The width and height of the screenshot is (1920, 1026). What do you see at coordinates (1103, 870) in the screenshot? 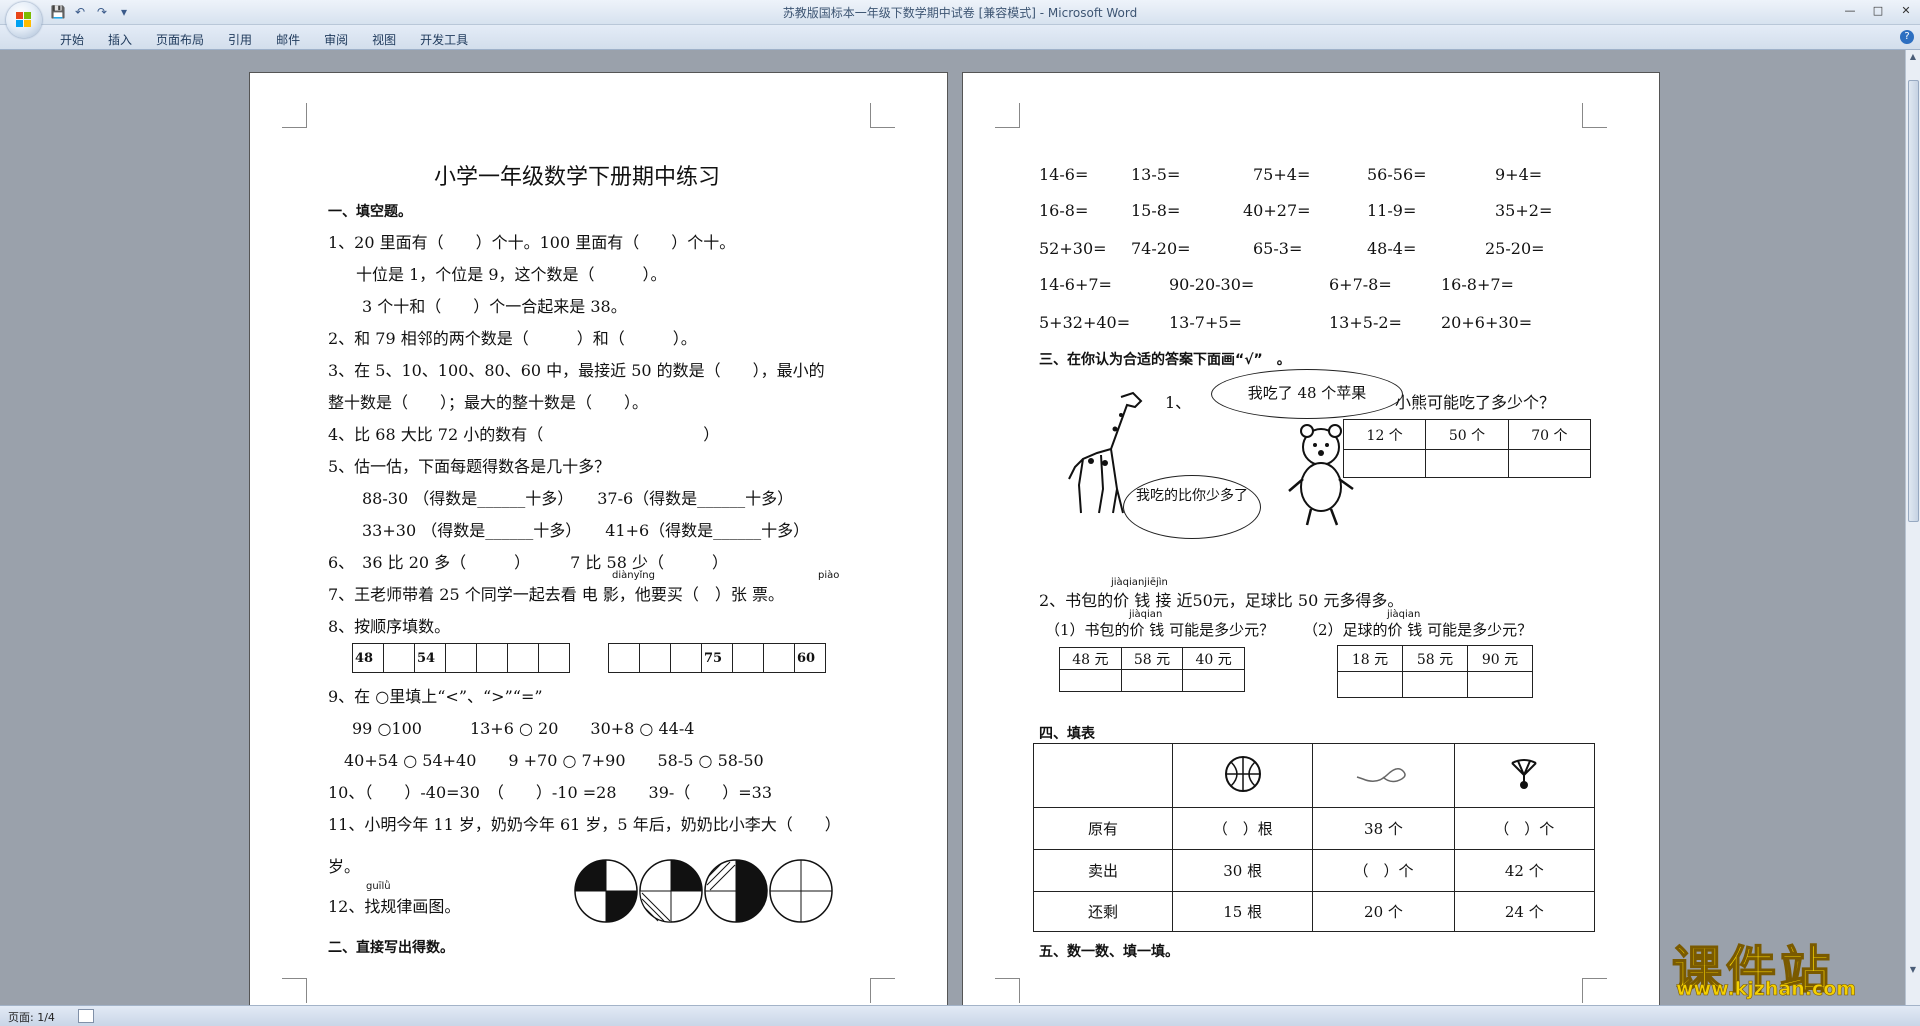
I see `row-label: 卖出` at bounding box center [1103, 870].